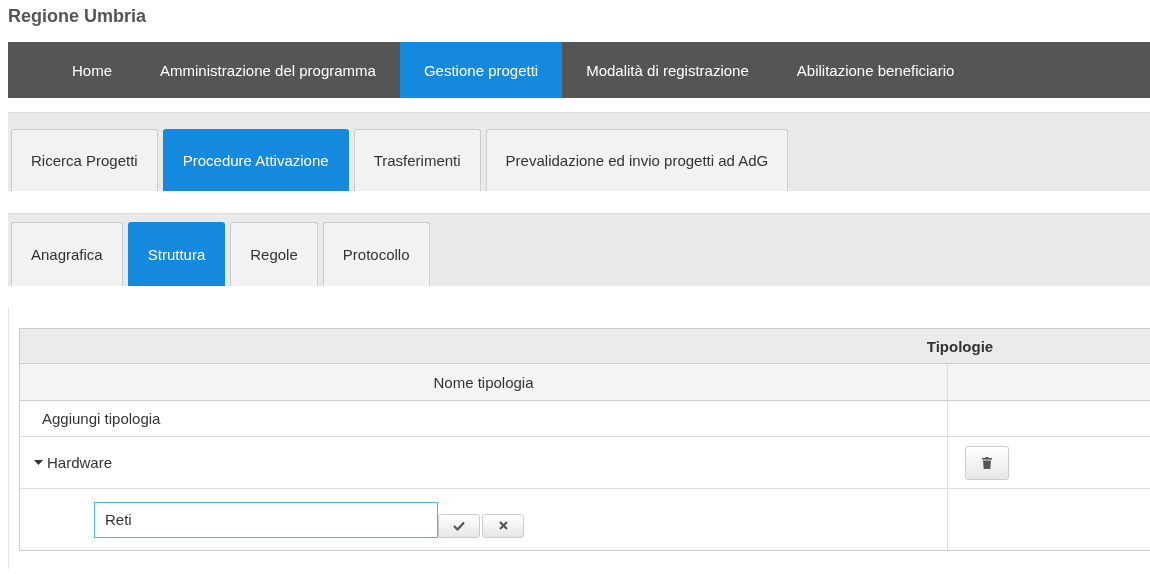 This screenshot has width=1150, height=574. What do you see at coordinates (376, 254) in the screenshot?
I see `tab: Protocollo` at bounding box center [376, 254].